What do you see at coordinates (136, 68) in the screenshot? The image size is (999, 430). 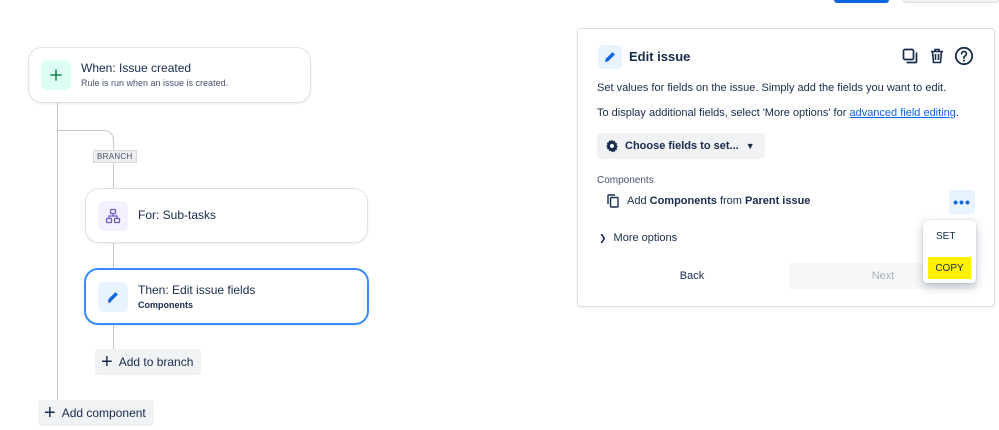 I see `trigger-title: When: Issue created` at bounding box center [136, 68].